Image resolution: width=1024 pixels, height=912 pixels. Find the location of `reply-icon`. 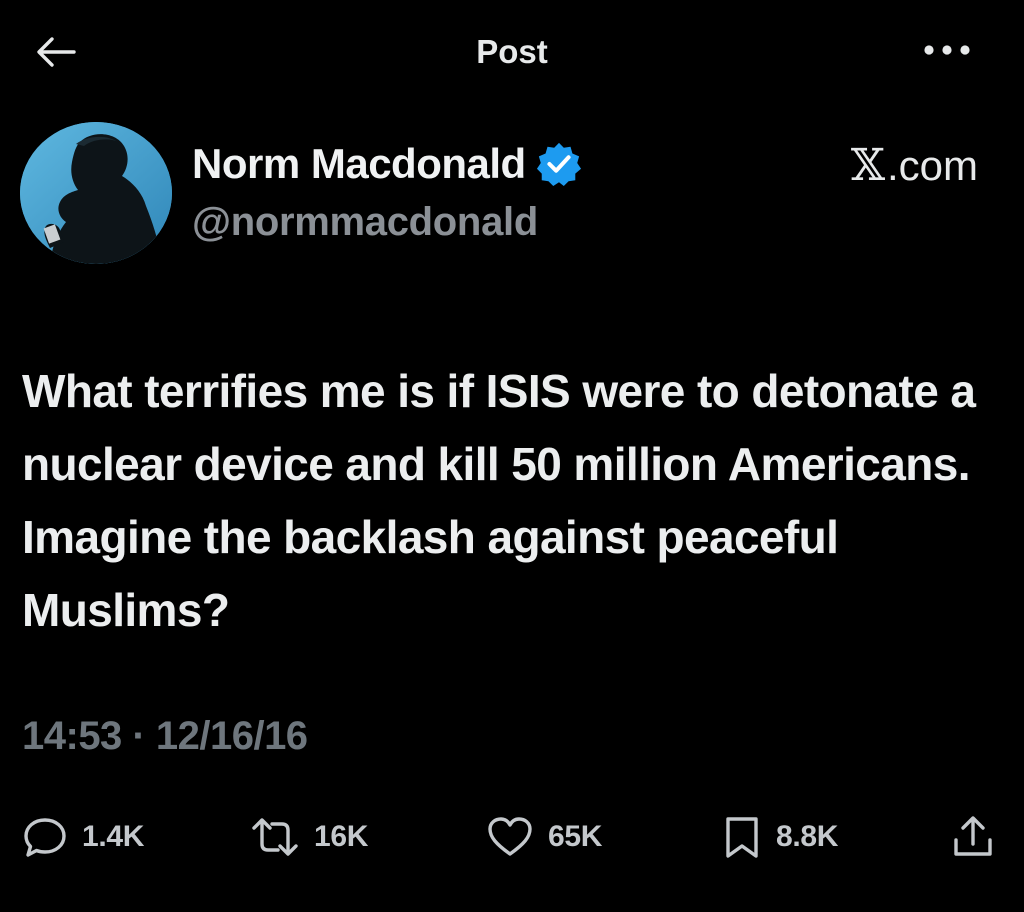

reply-icon is located at coordinates (45, 837).